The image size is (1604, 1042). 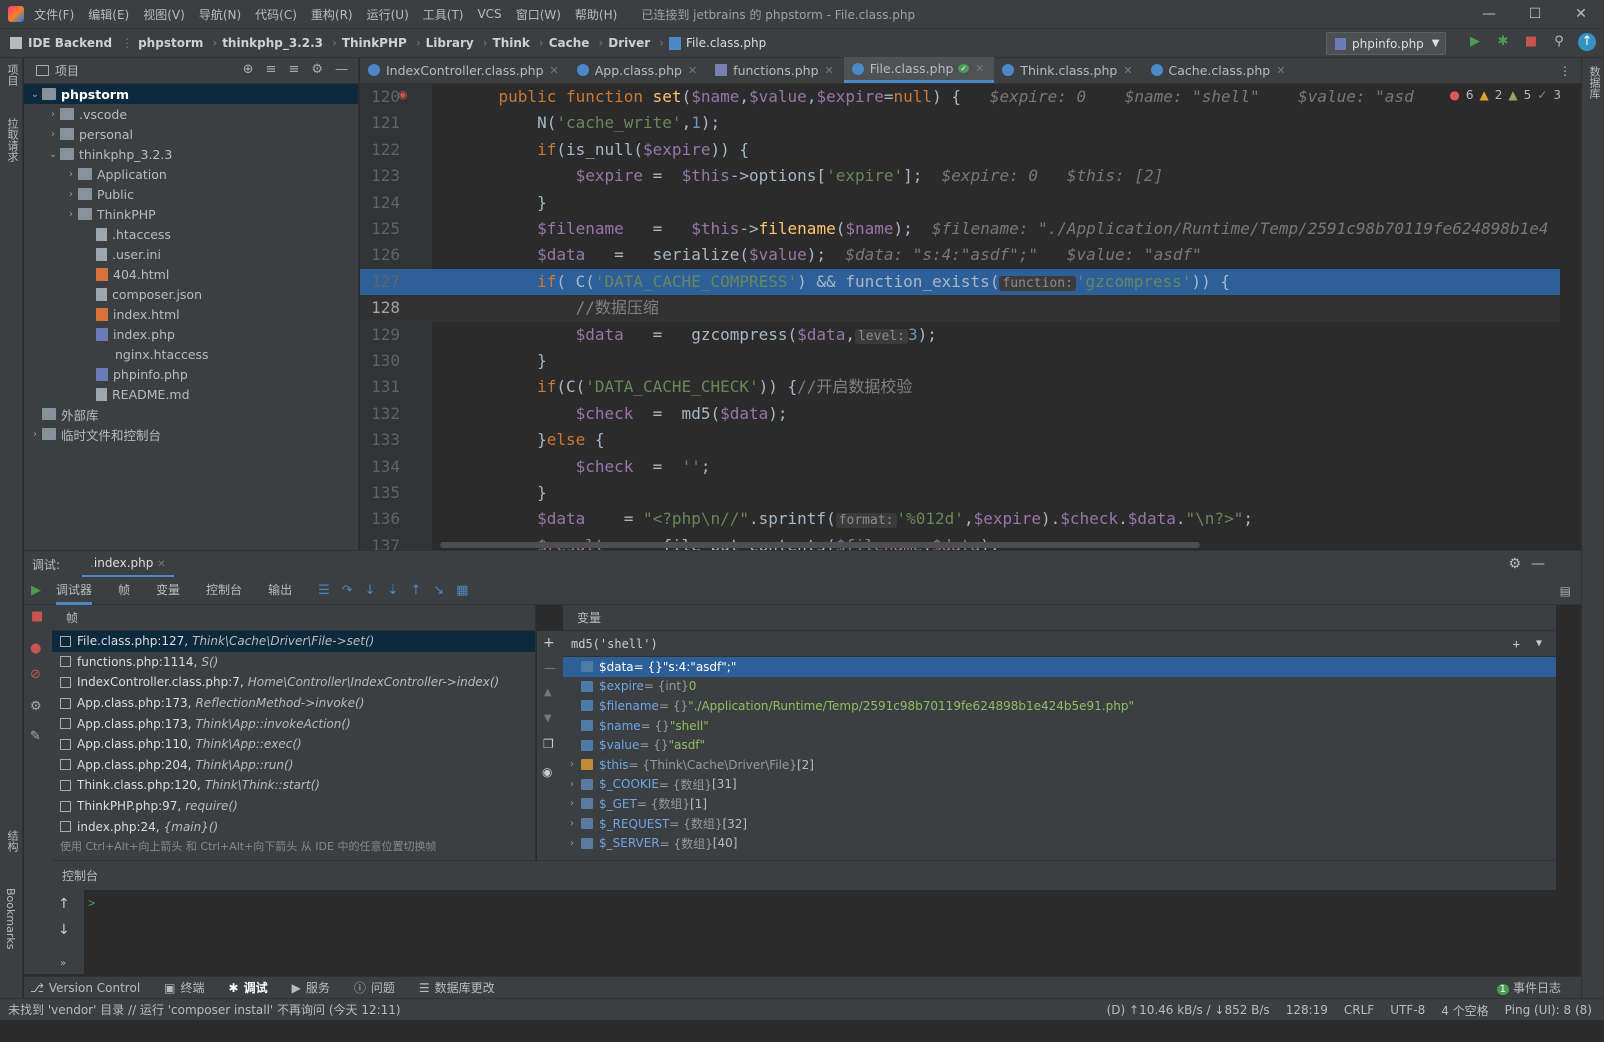 What do you see at coordinates (1059, 667) in the screenshot?
I see `variable-row: $data = {} "s:4:"asdf";"` at bounding box center [1059, 667].